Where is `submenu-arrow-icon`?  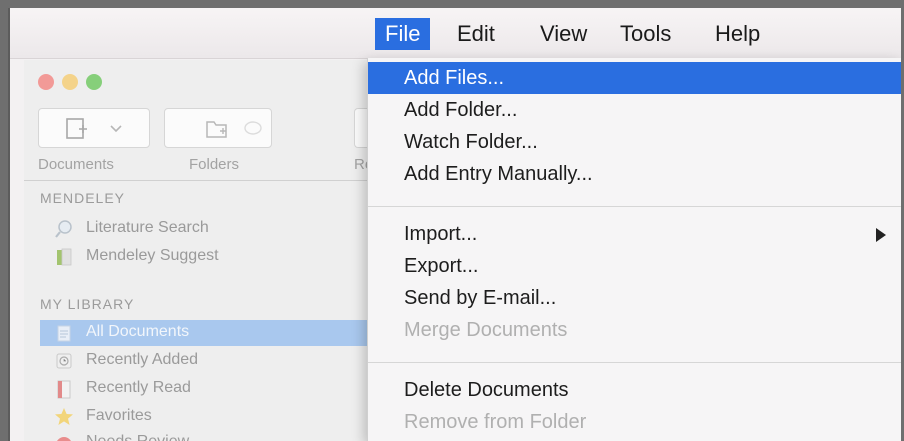 submenu-arrow-icon is located at coordinates (881, 235).